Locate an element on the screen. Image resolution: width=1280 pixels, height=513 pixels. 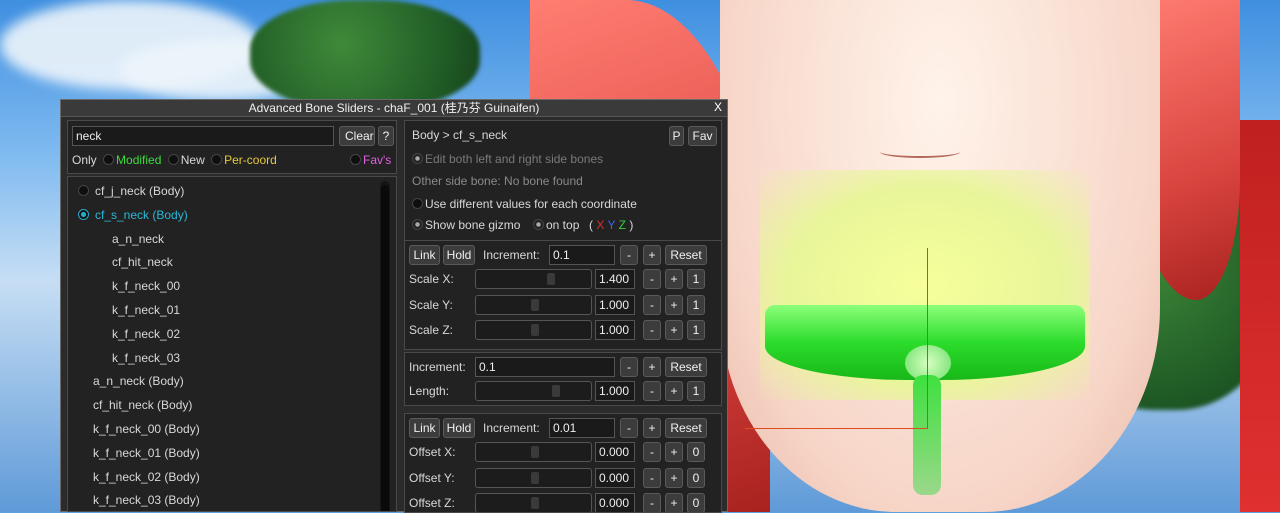
bone-tree-item: k_f_neck_01 (Body) is located at coordinates (146, 453).